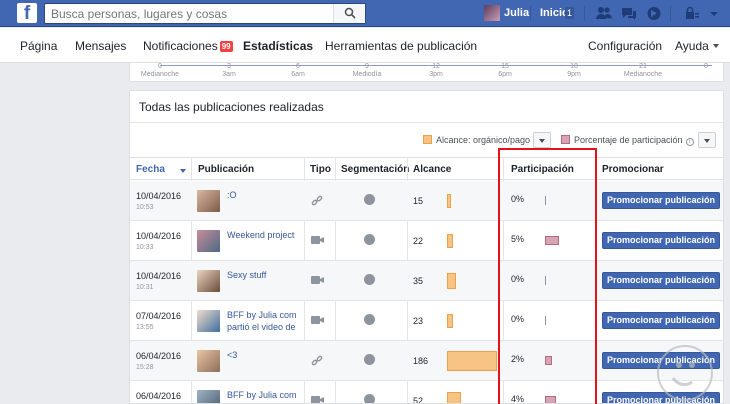  Describe the element at coordinates (643, 74) in the screenshot. I see `tick-label: Medianoche` at that location.